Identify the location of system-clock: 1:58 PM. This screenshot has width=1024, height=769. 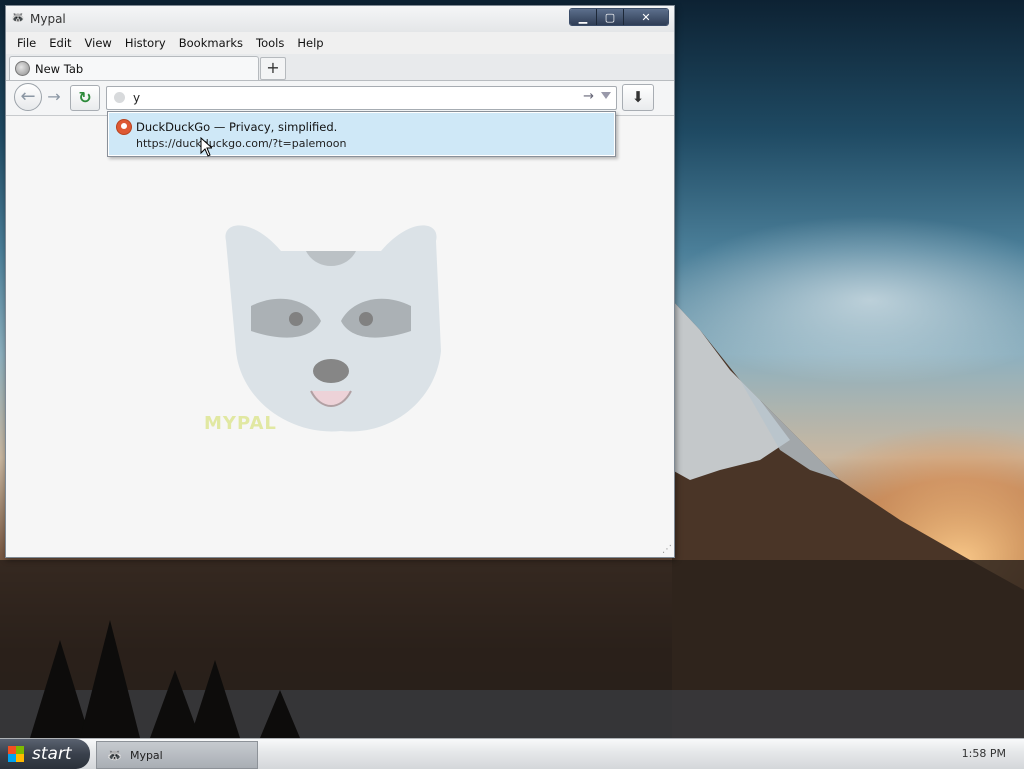
(983, 753).